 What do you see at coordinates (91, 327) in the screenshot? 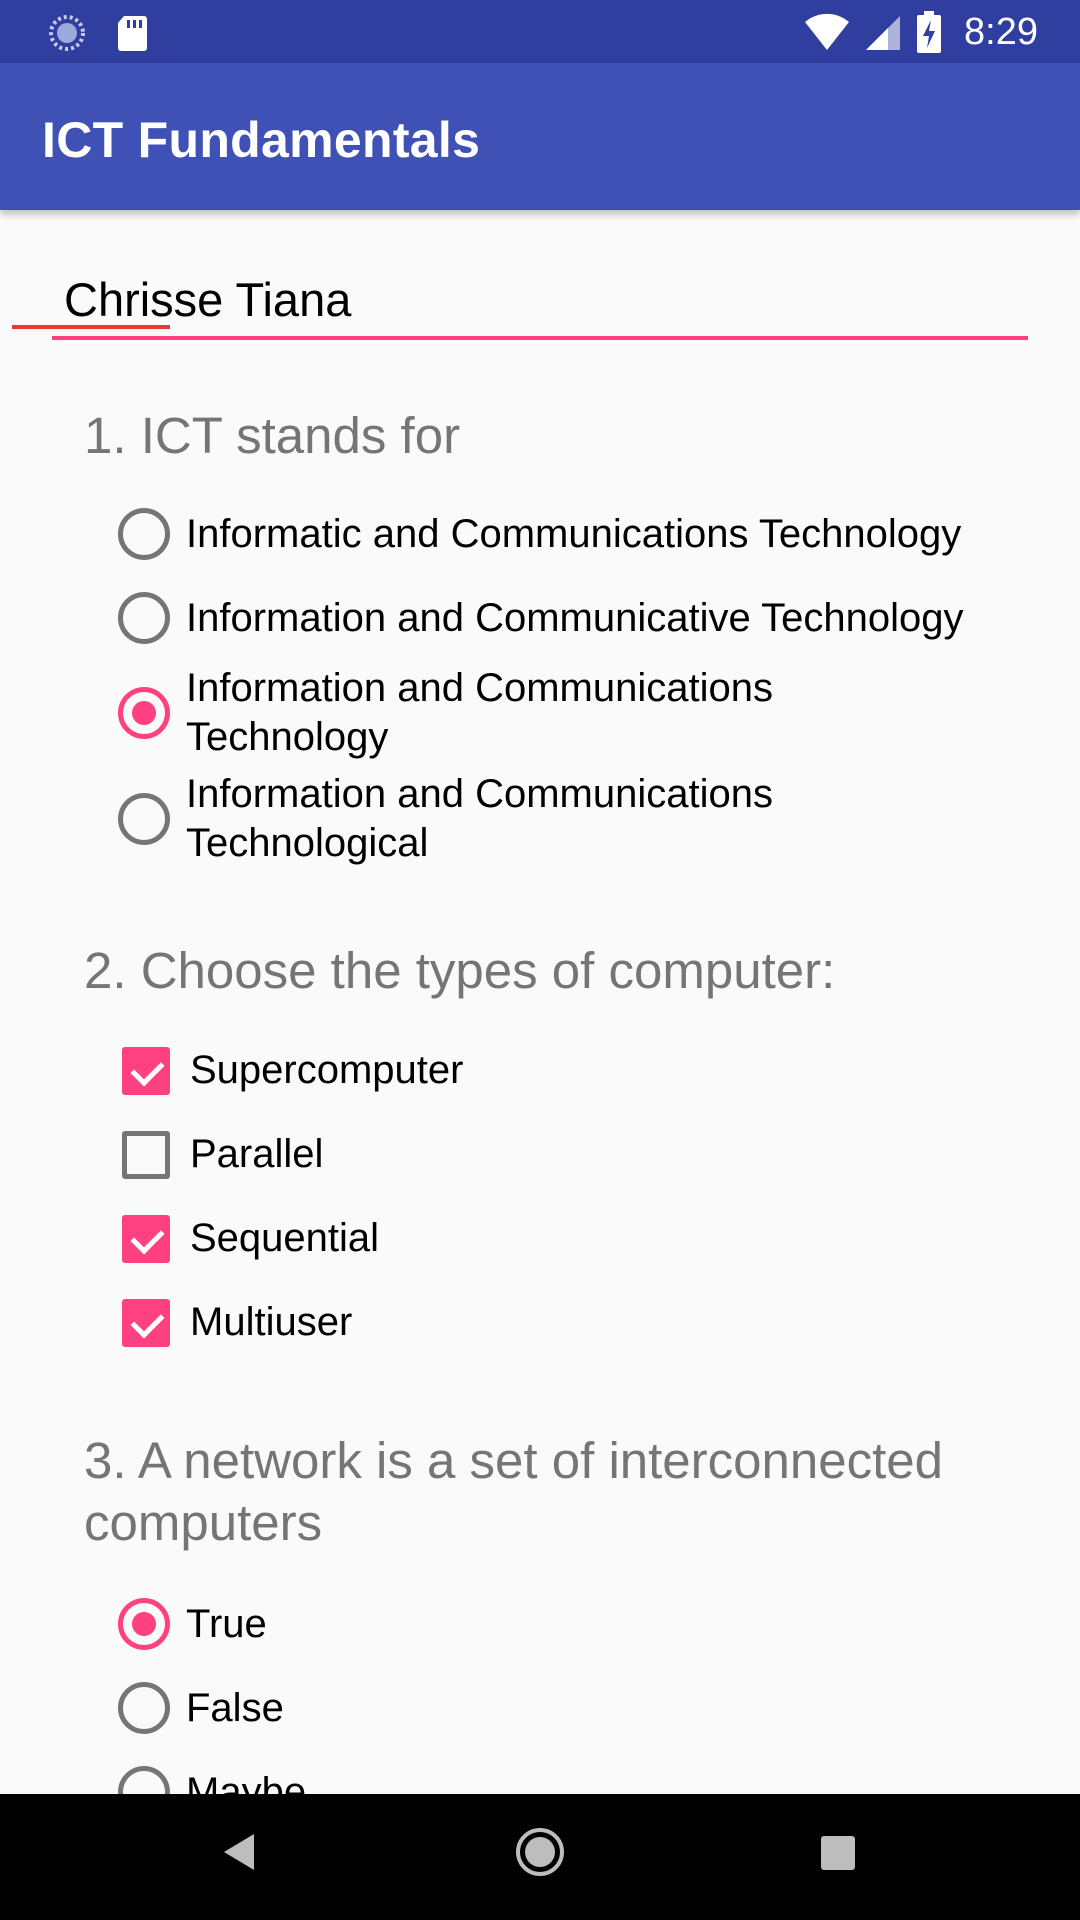
I see `spellcheck-underline` at bounding box center [91, 327].